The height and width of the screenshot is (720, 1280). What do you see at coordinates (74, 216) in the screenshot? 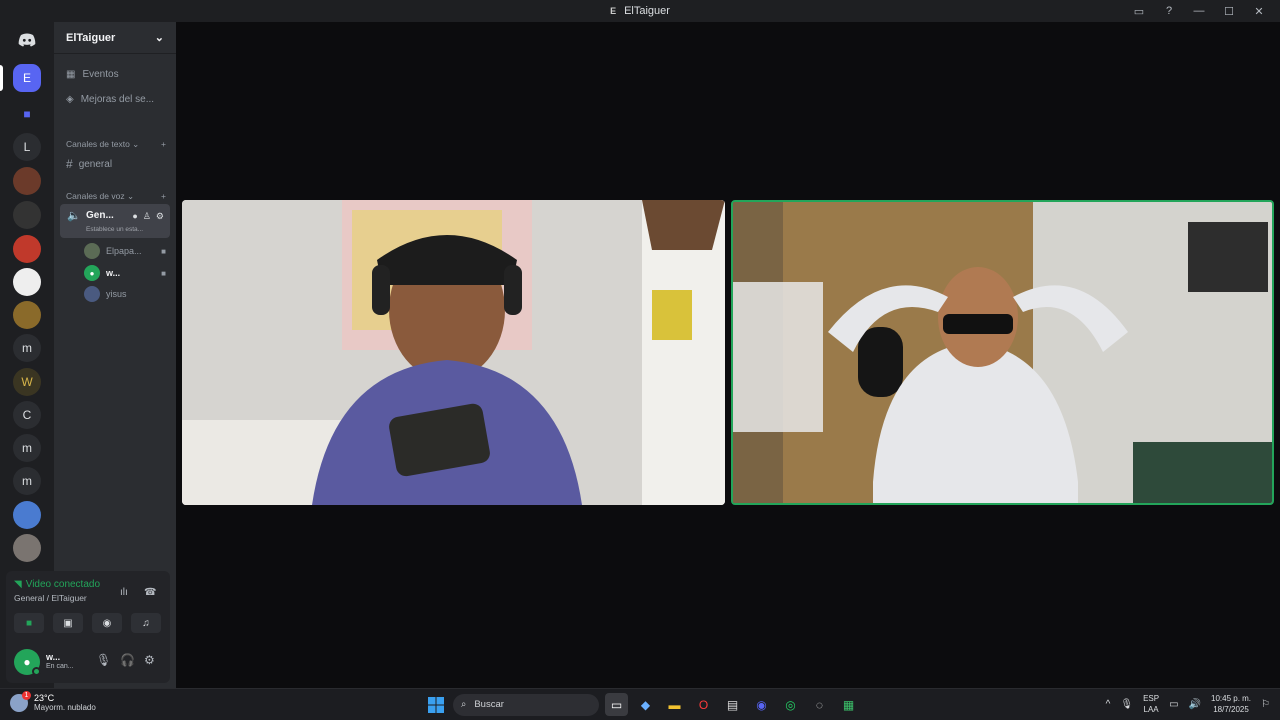
I see `speaker-icon: 🔈` at bounding box center [74, 216].